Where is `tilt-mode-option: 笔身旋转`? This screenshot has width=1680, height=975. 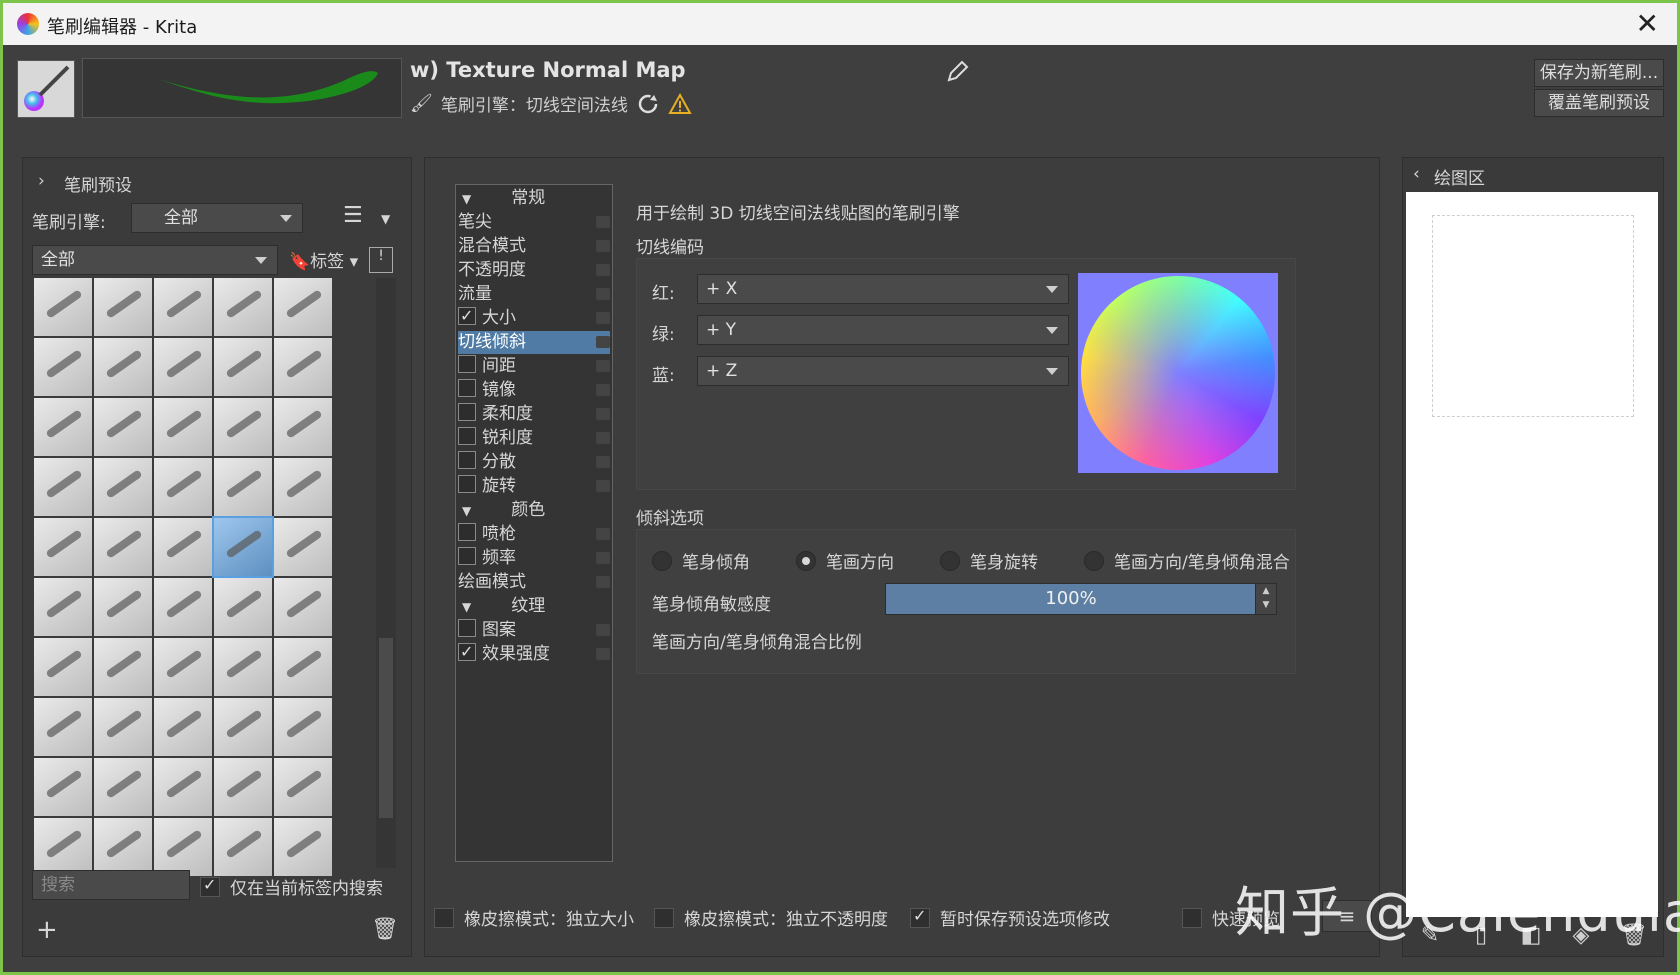
tilt-mode-option: 笔身旋转 is located at coordinates (989, 560).